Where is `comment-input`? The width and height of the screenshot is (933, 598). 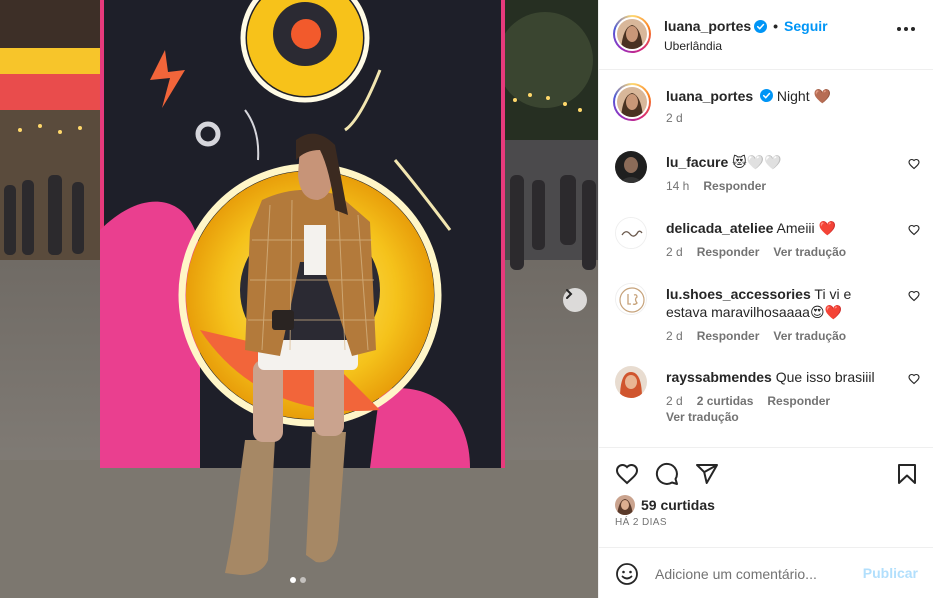 comment-input is located at coordinates (755, 574).